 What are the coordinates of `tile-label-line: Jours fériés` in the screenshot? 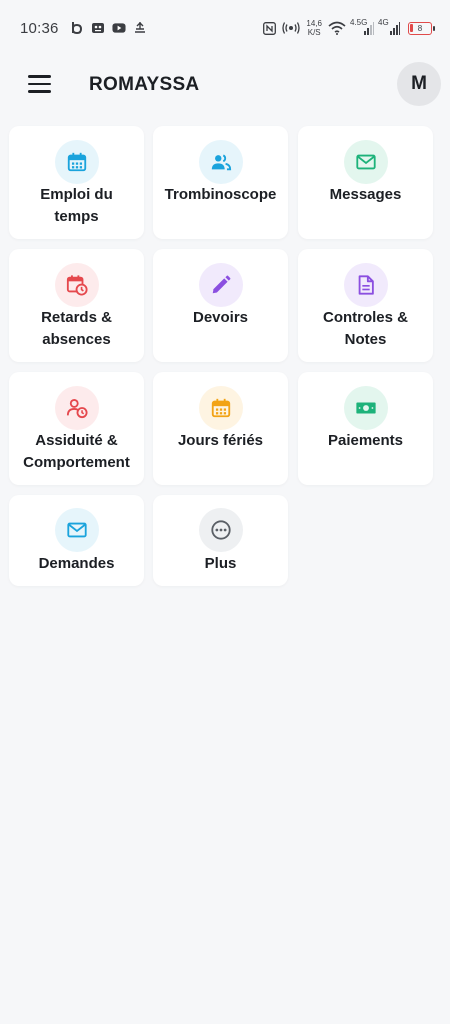 It's located at (220, 440).